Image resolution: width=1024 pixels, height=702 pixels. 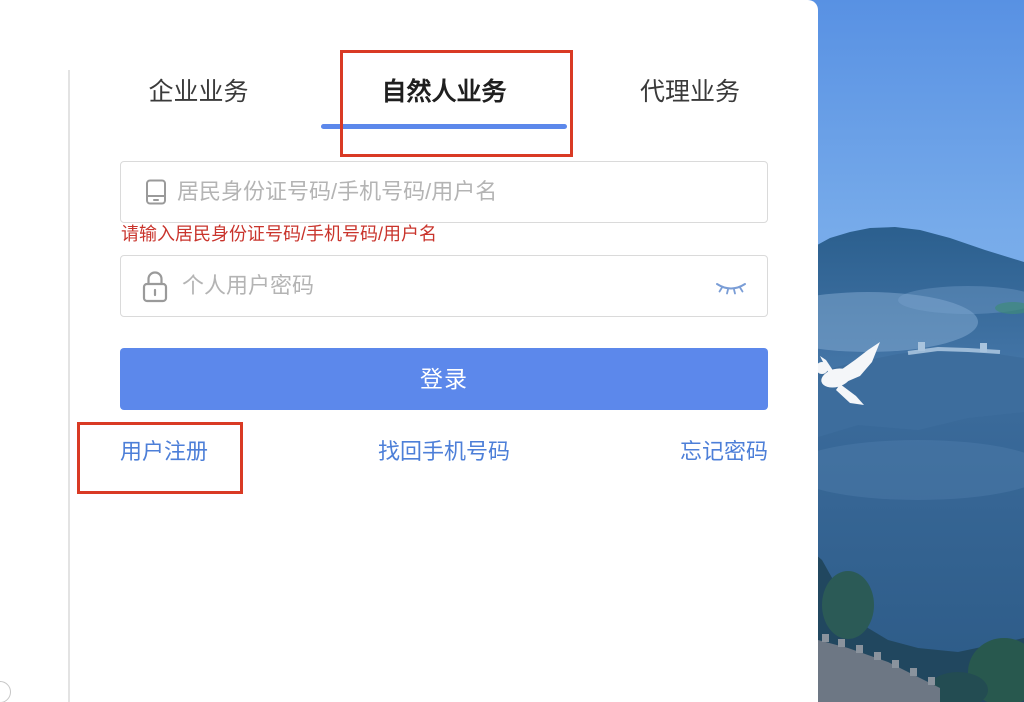 What do you see at coordinates (164, 452) in the screenshot?
I see `register-link: 用户注册` at bounding box center [164, 452].